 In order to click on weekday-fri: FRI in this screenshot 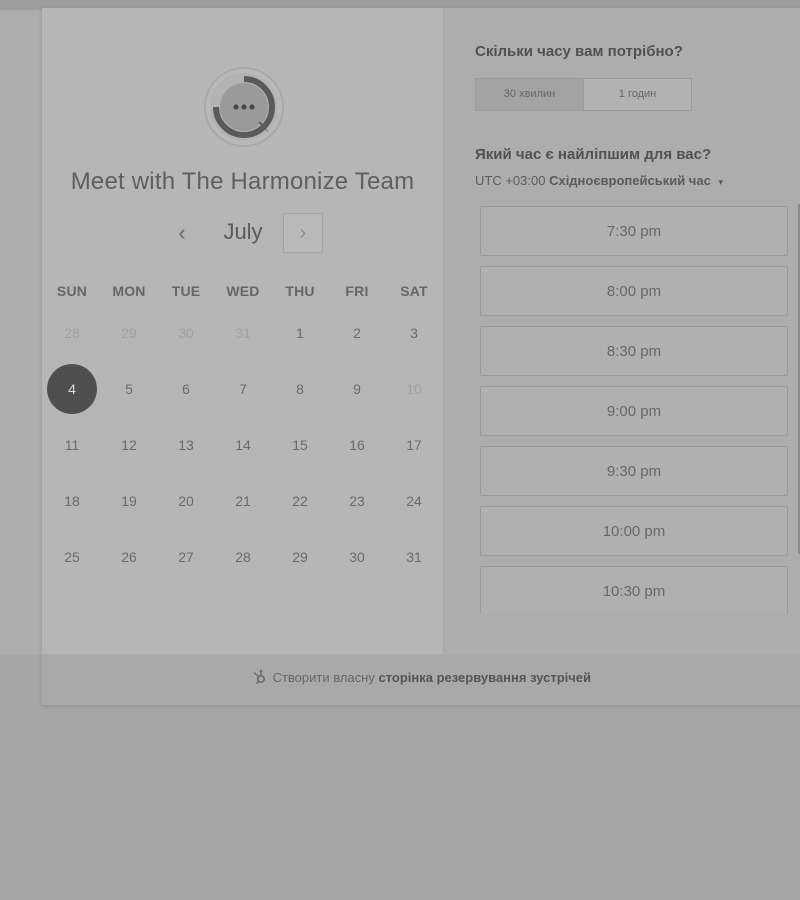, I will do `click(357, 291)`.